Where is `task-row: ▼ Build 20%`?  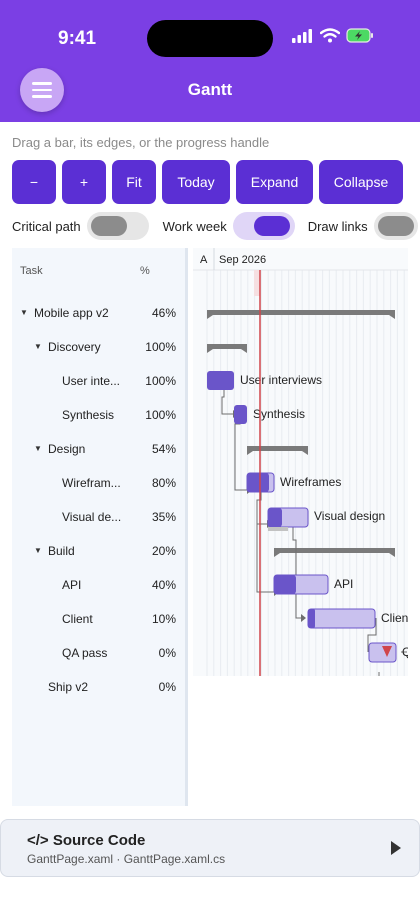 task-row: ▼ Build 20% is located at coordinates (100, 551).